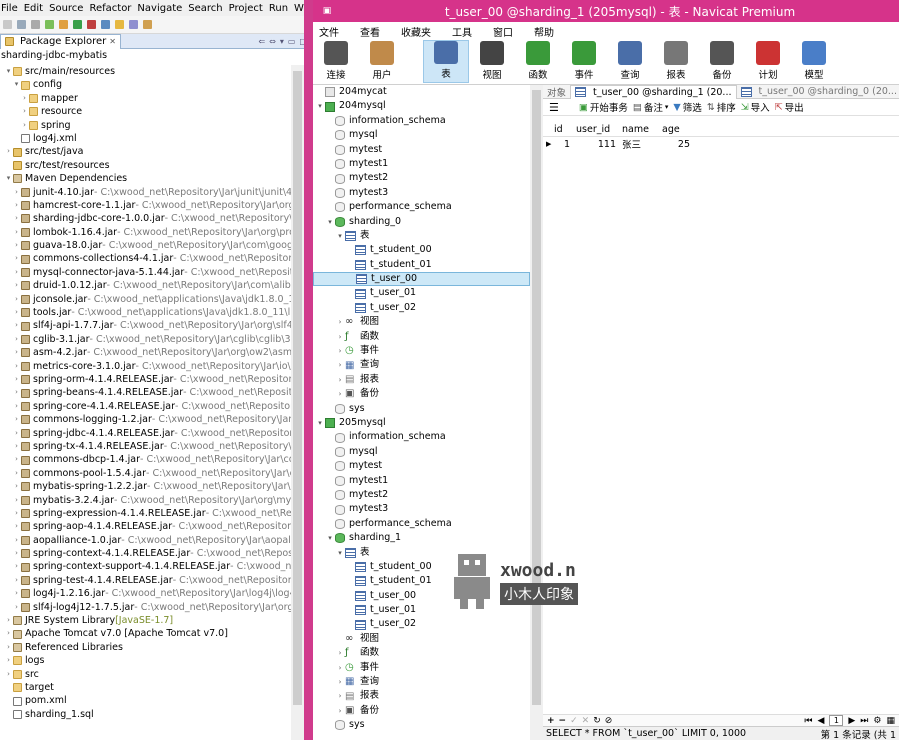  I want to click on minimize-icon: ▭, so click(292, 41).